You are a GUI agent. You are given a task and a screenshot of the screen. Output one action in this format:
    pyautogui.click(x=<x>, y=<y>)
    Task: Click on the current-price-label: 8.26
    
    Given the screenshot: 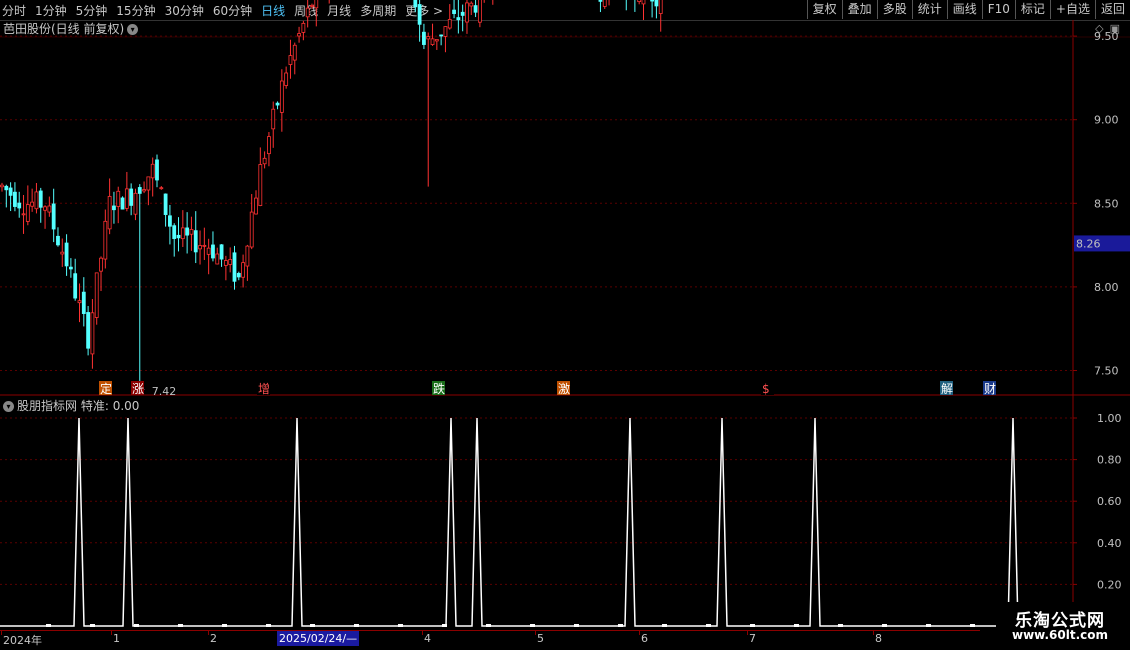 What is the action you would take?
    pyautogui.click(x=1088, y=243)
    